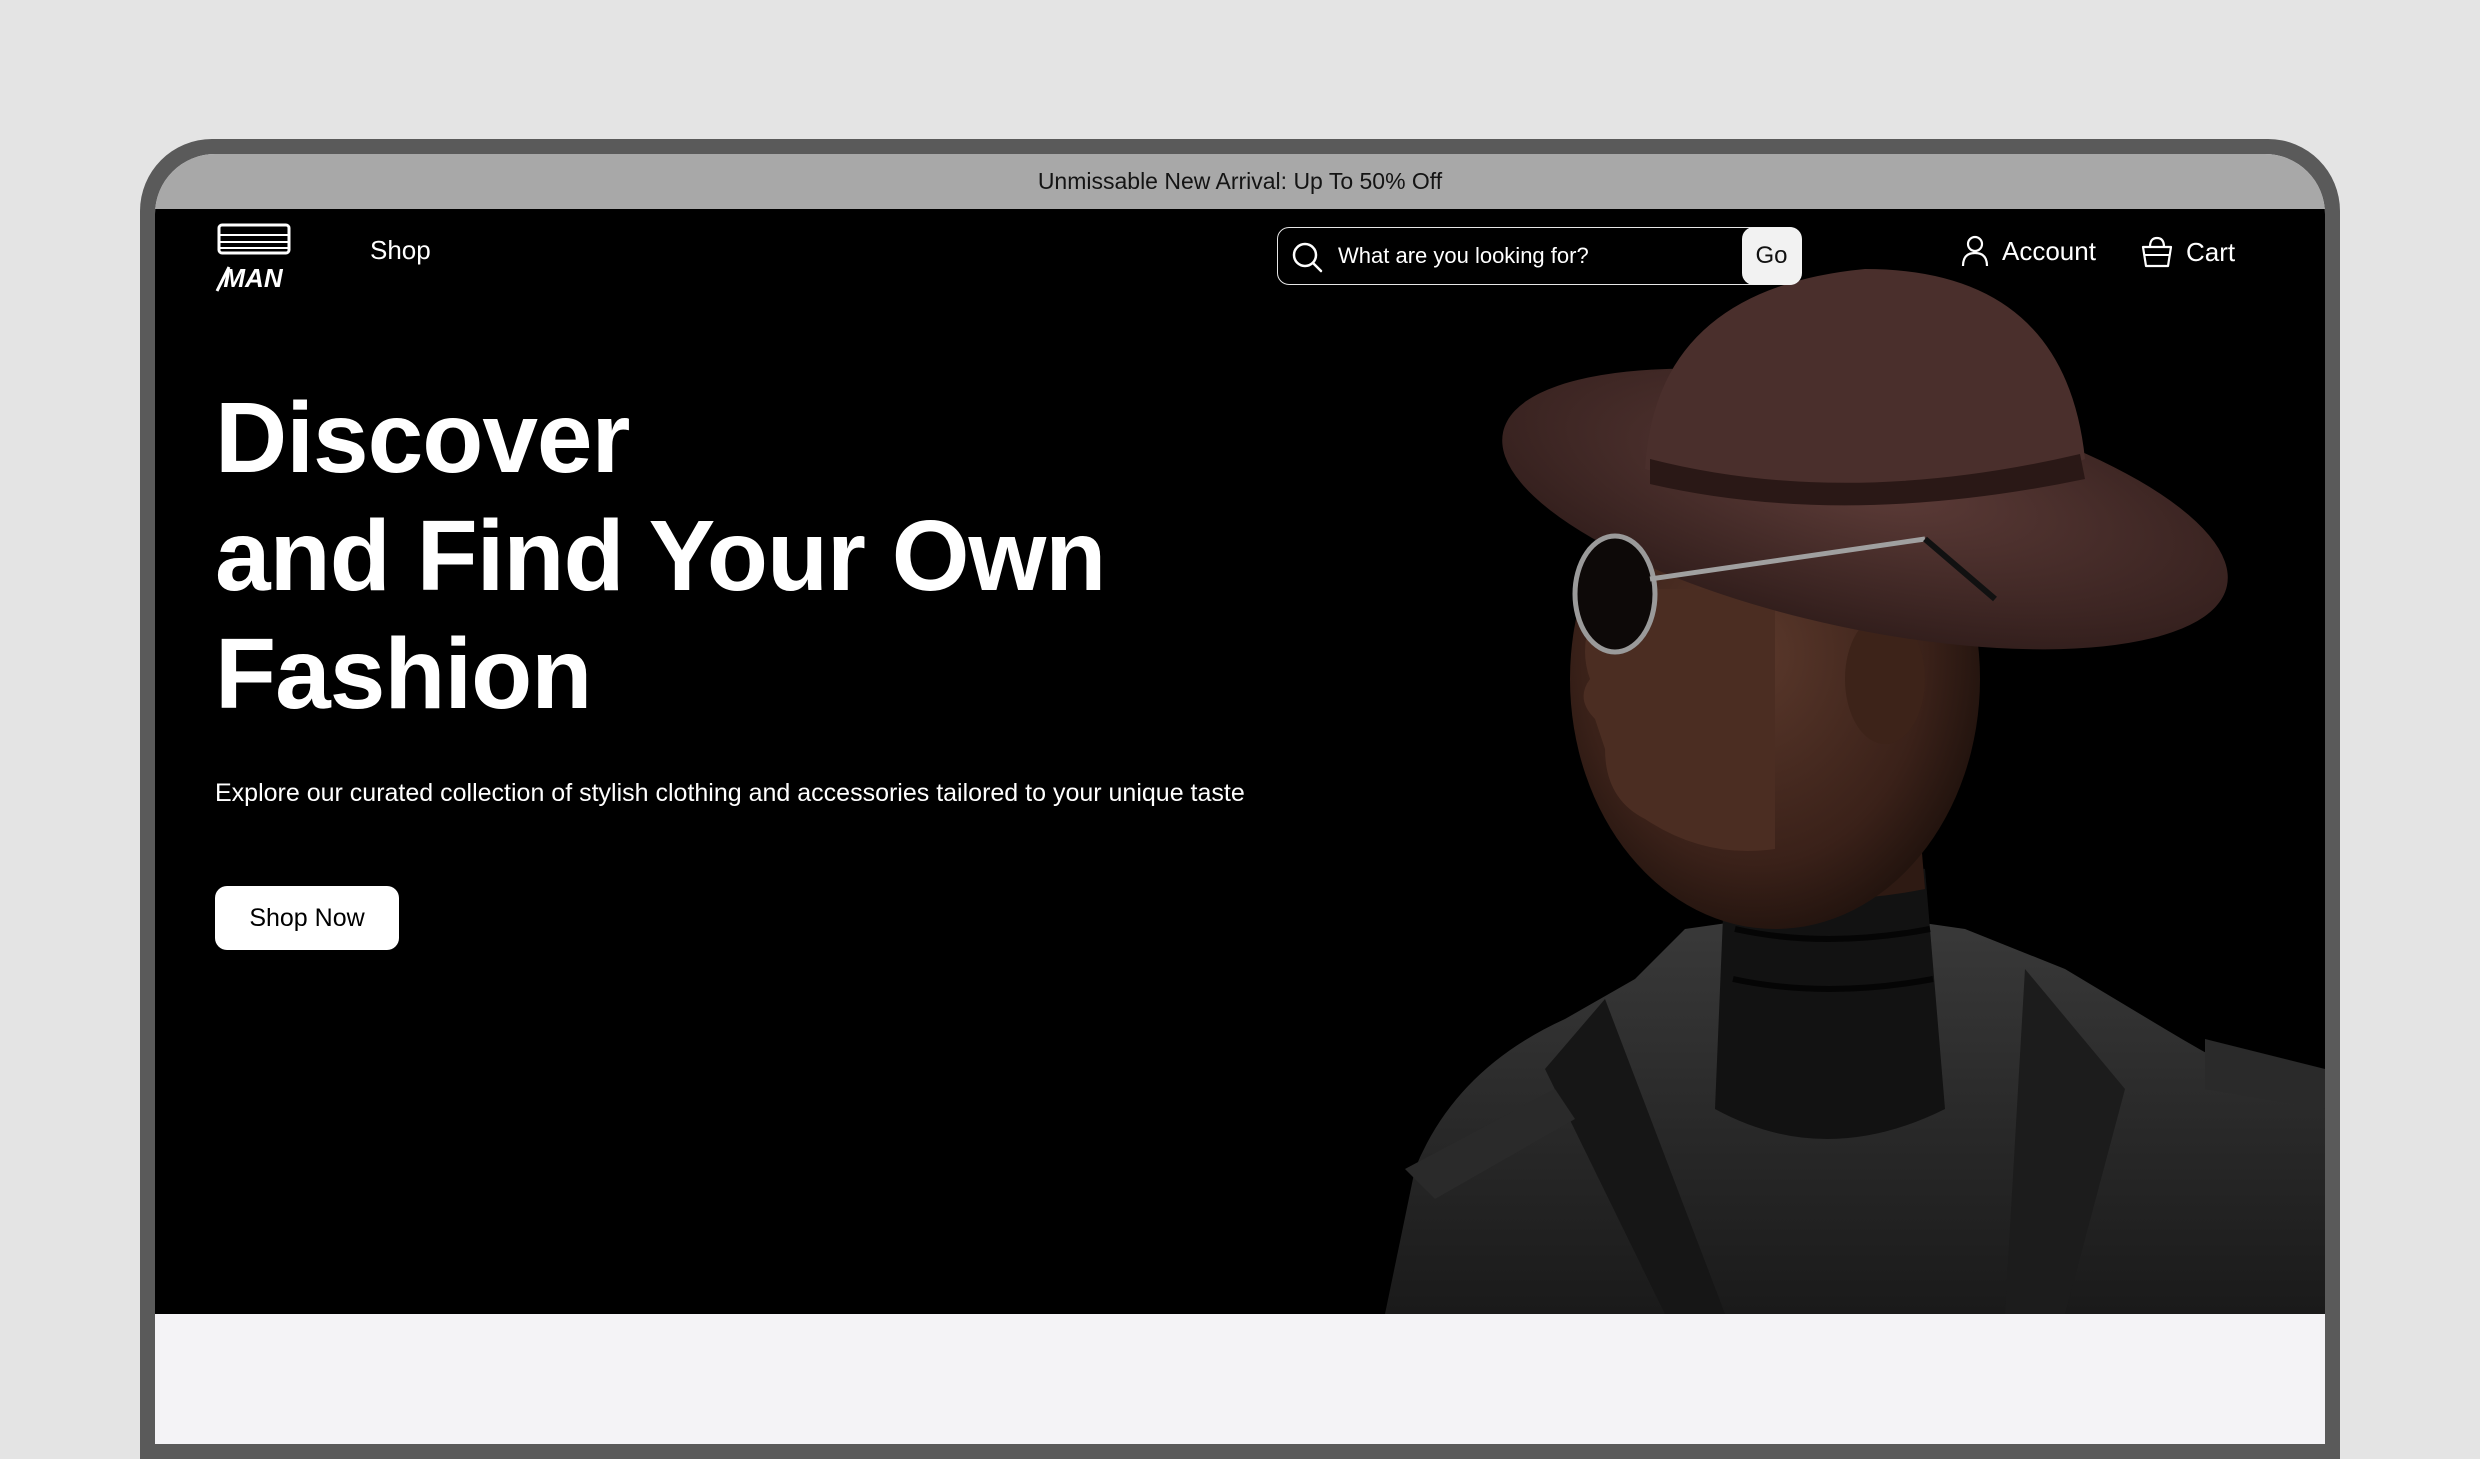 The image size is (2480, 1459). What do you see at coordinates (253, 278) in the screenshot?
I see `logo-text: MAN` at bounding box center [253, 278].